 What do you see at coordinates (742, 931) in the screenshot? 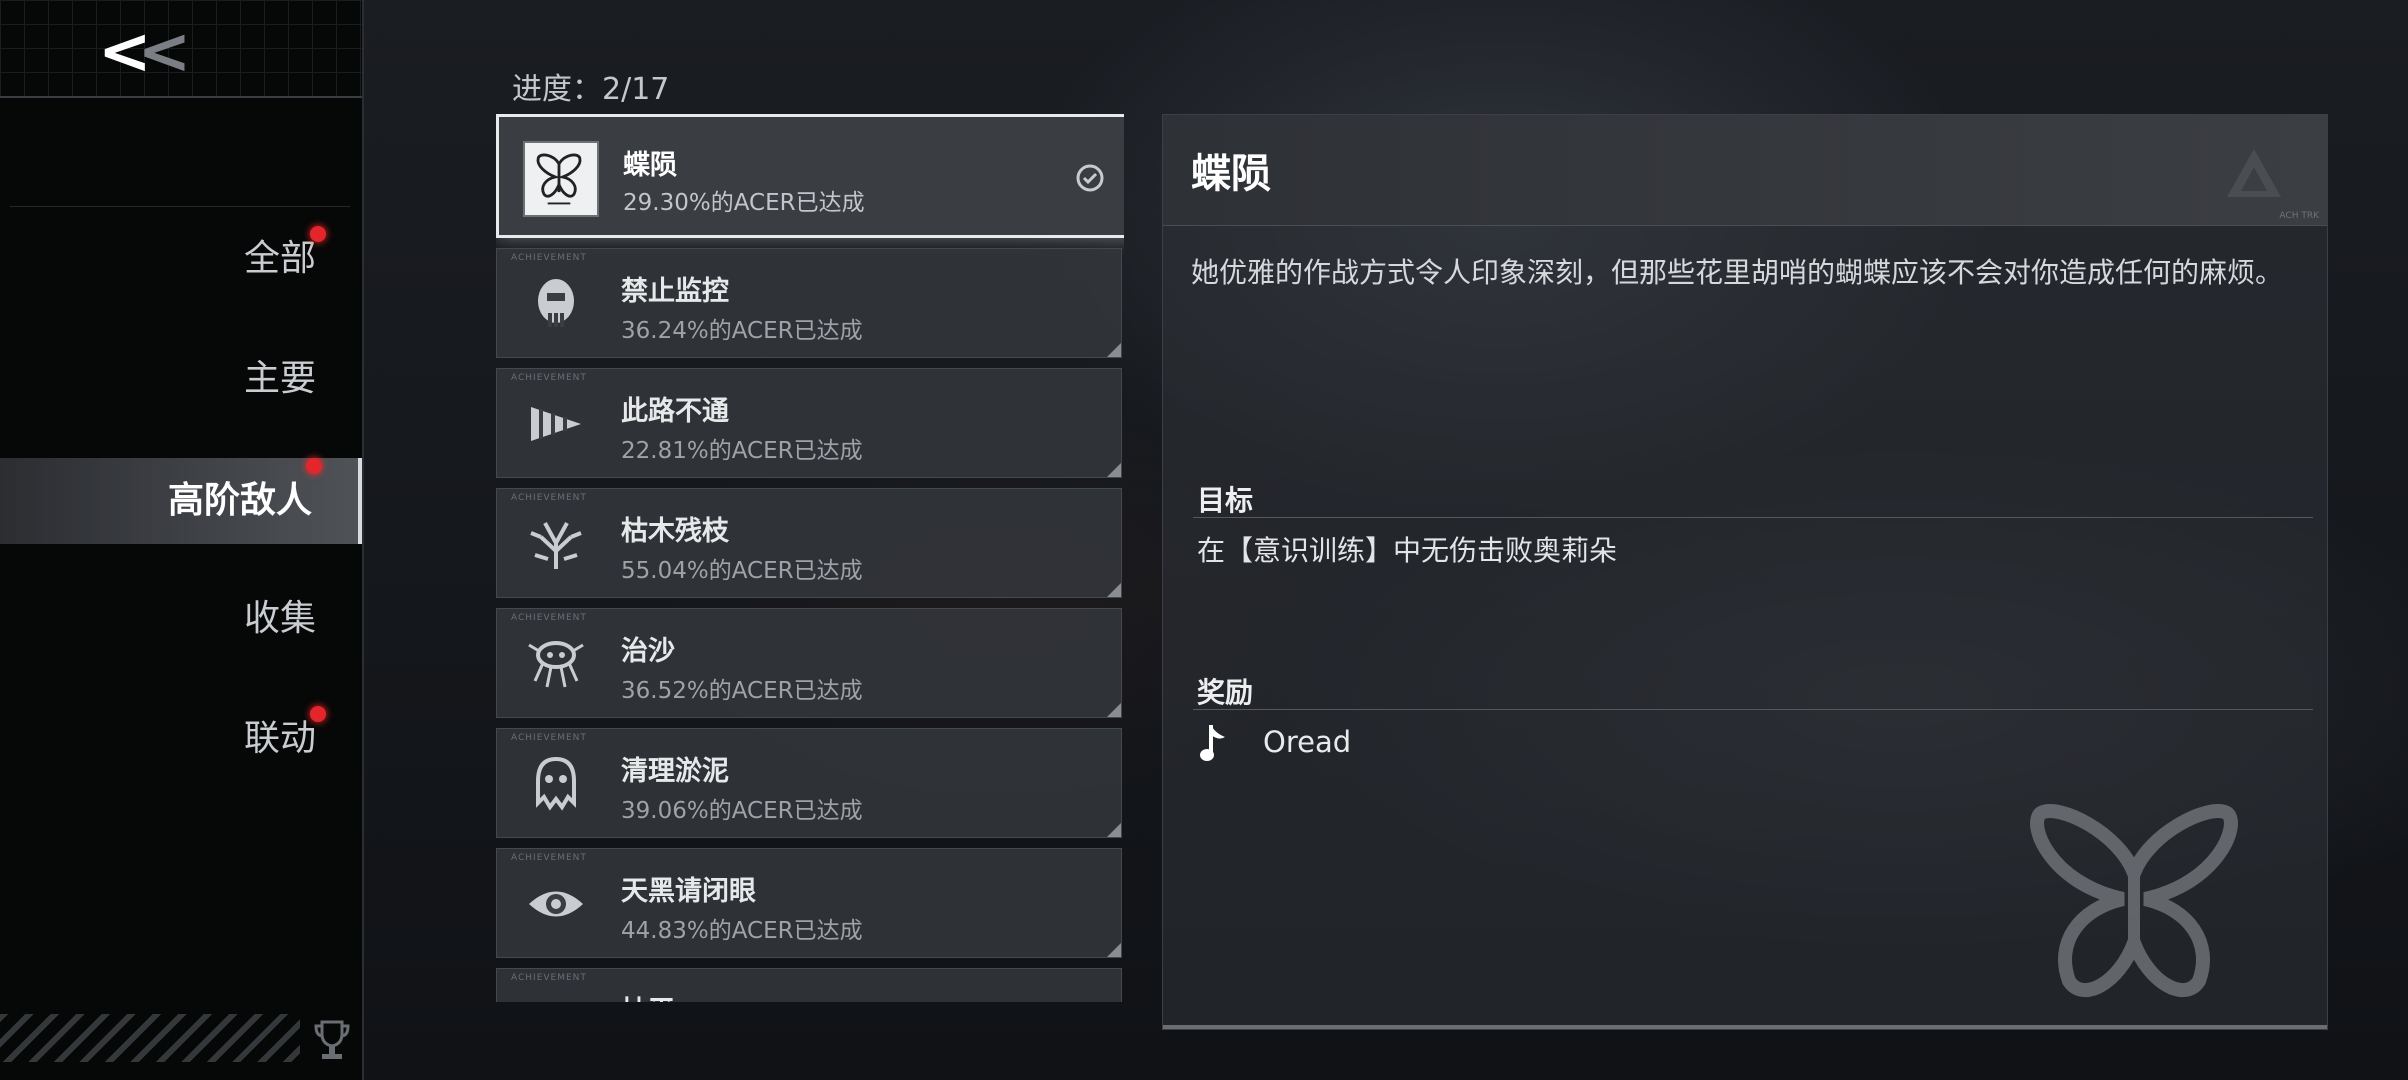
I see `achievement-completion-rate: 44.83%的ACER已达成` at bounding box center [742, 931].